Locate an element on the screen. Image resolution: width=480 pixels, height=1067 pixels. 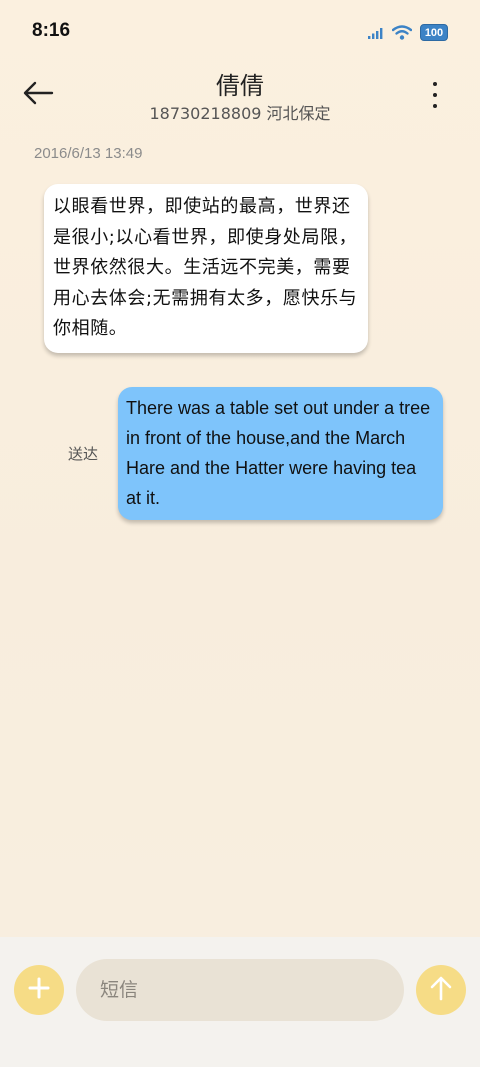
delivery-status: 送达 is located at coordinates (83, 454).